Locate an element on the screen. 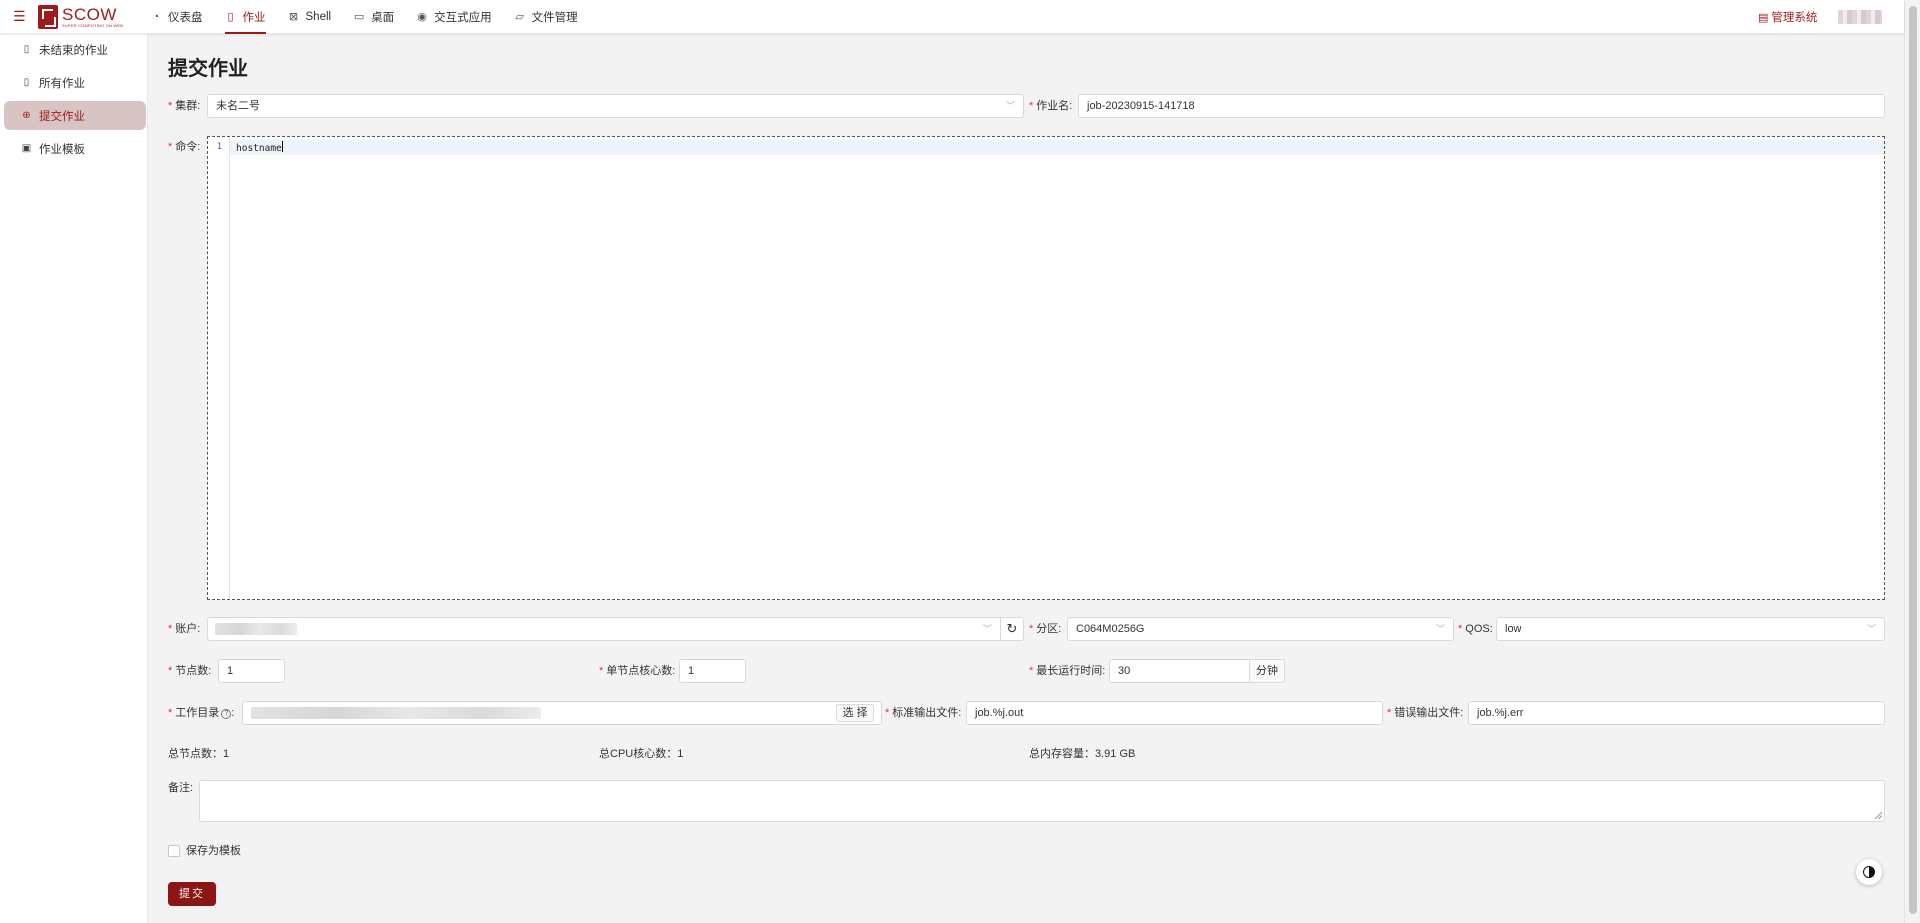 The width and height of the screenshot is (1920, 923). save-icon: ▣ is located at coordinates (26, 148).